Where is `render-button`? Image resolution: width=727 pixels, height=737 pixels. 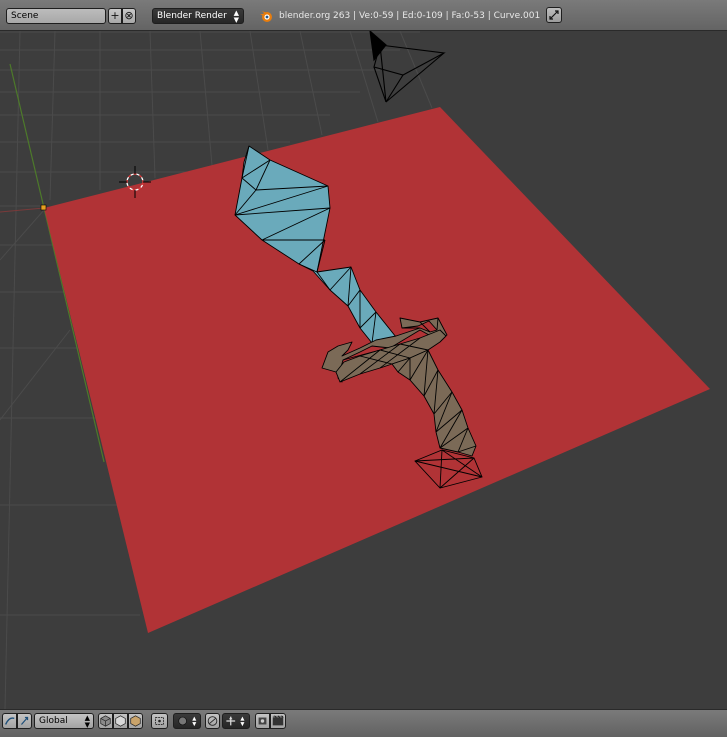 render-button is located at coordinates (278, 721).